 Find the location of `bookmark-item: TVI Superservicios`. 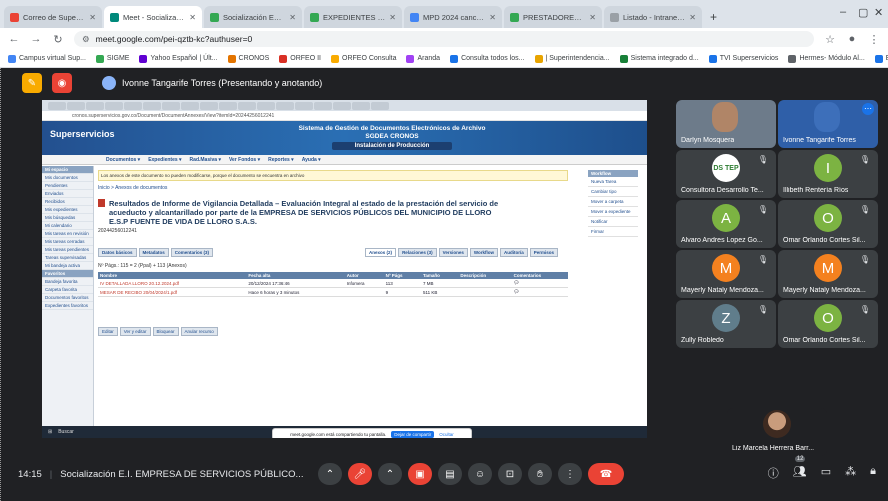

bookmark-item: TVI Superservicios is located at coordinates (743, 58).